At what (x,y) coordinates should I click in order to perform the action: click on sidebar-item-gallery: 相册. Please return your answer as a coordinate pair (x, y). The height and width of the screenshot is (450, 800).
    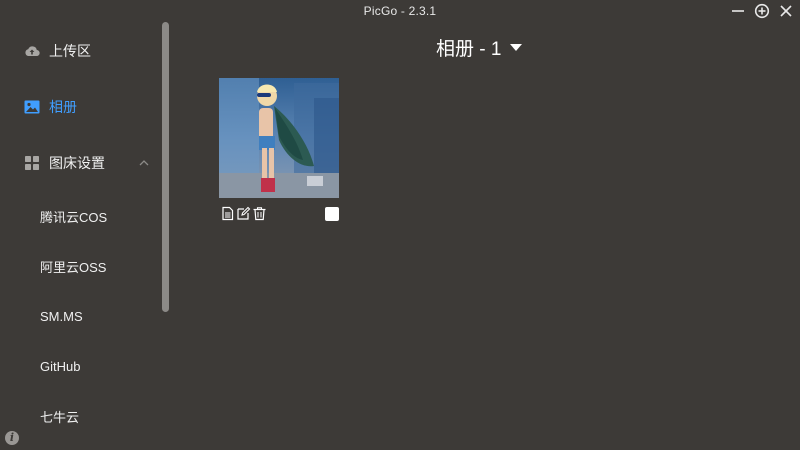
    Looking at the image, I should click on (80, 107).